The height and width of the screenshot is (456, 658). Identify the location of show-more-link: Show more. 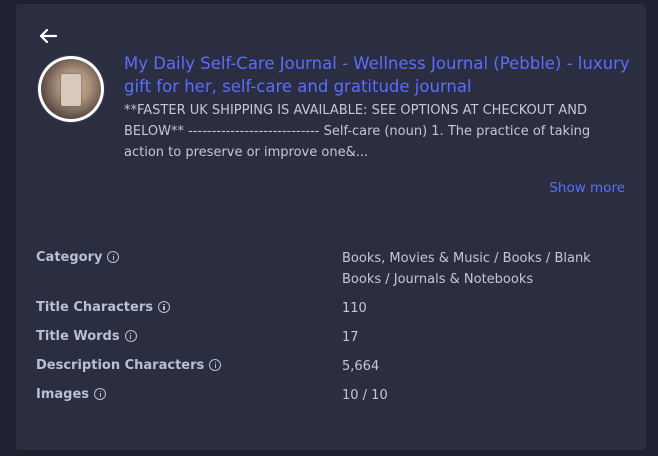
(587, 188).